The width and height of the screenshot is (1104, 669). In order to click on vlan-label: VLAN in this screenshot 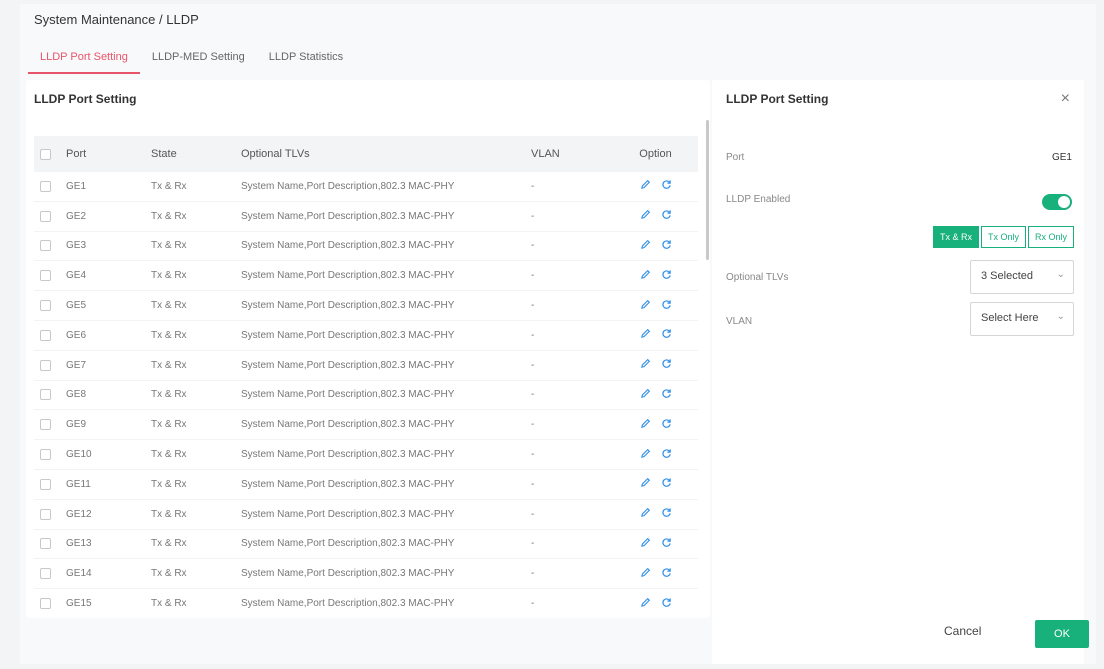, I will do `click(739, 321)`.